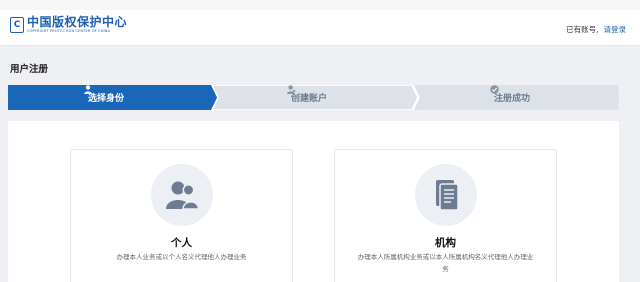  What do you see at coordinates (17, 25) in the screenshot?
I see `logo-mark-icon: C` at bounding box center [17, 25].